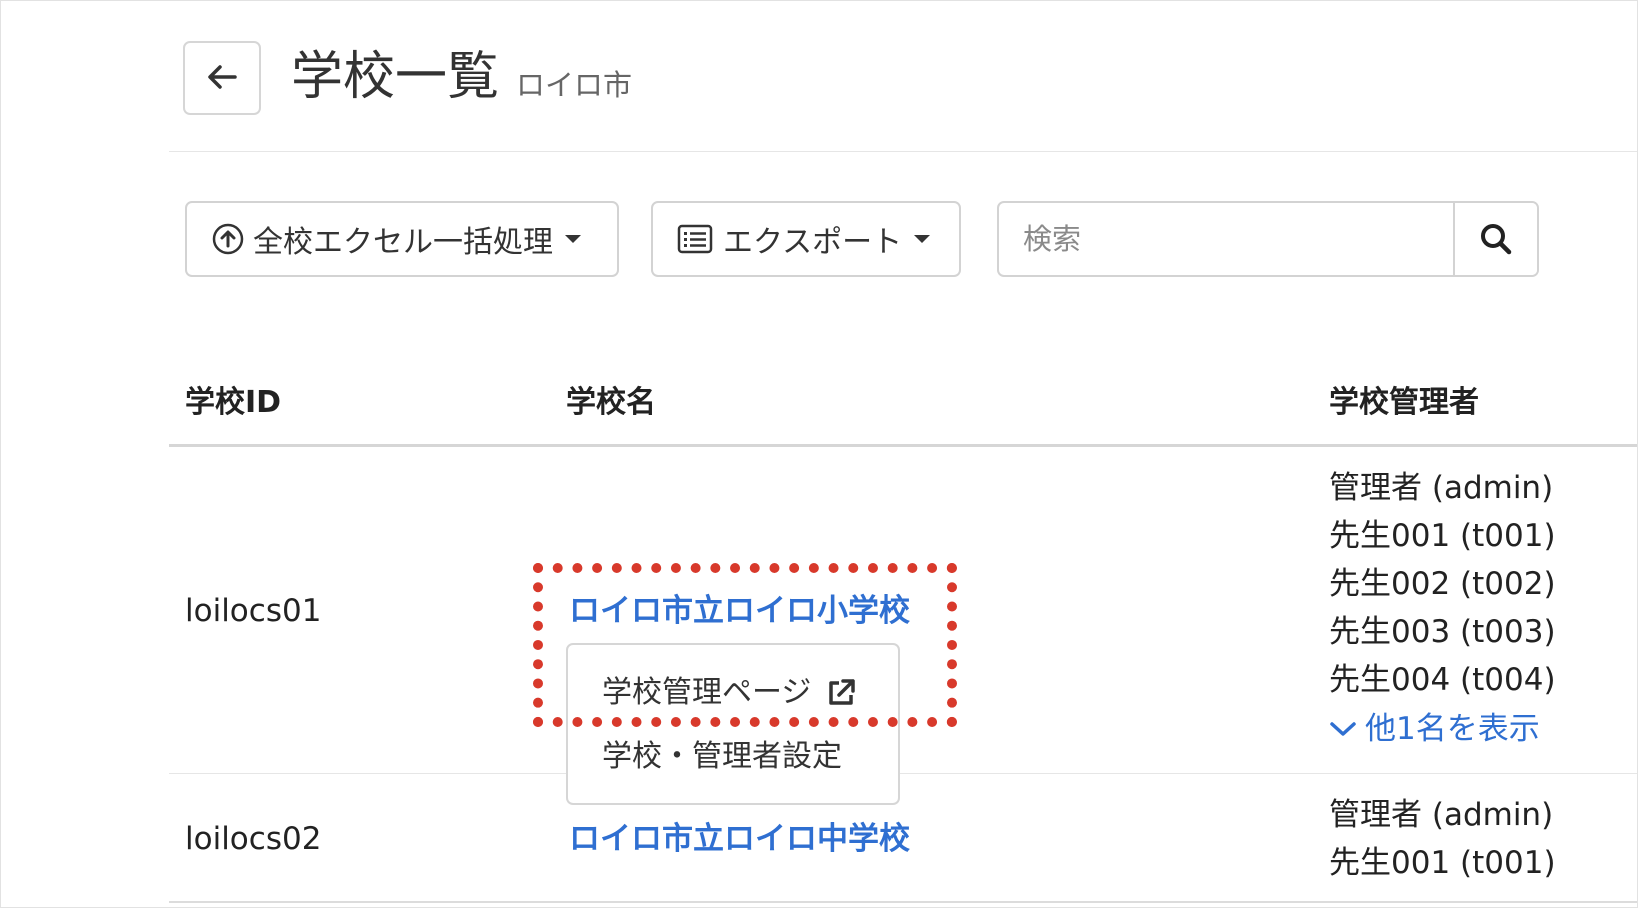  I want to click on column-header-school-id: 学校ID, so click(233, 402).